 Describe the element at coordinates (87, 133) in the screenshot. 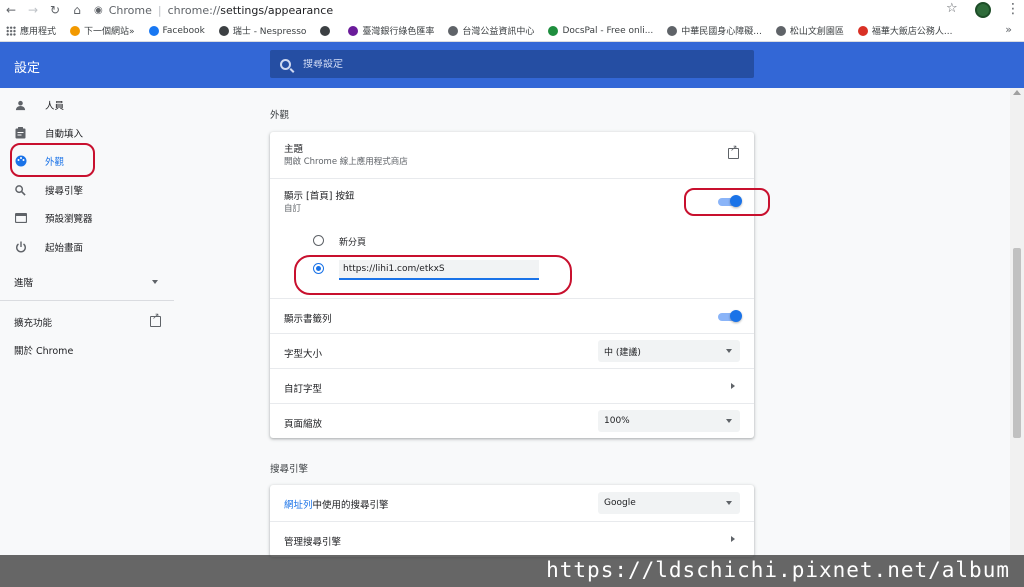

I see `sidebar-item-autofill: 自動填入` at that location.